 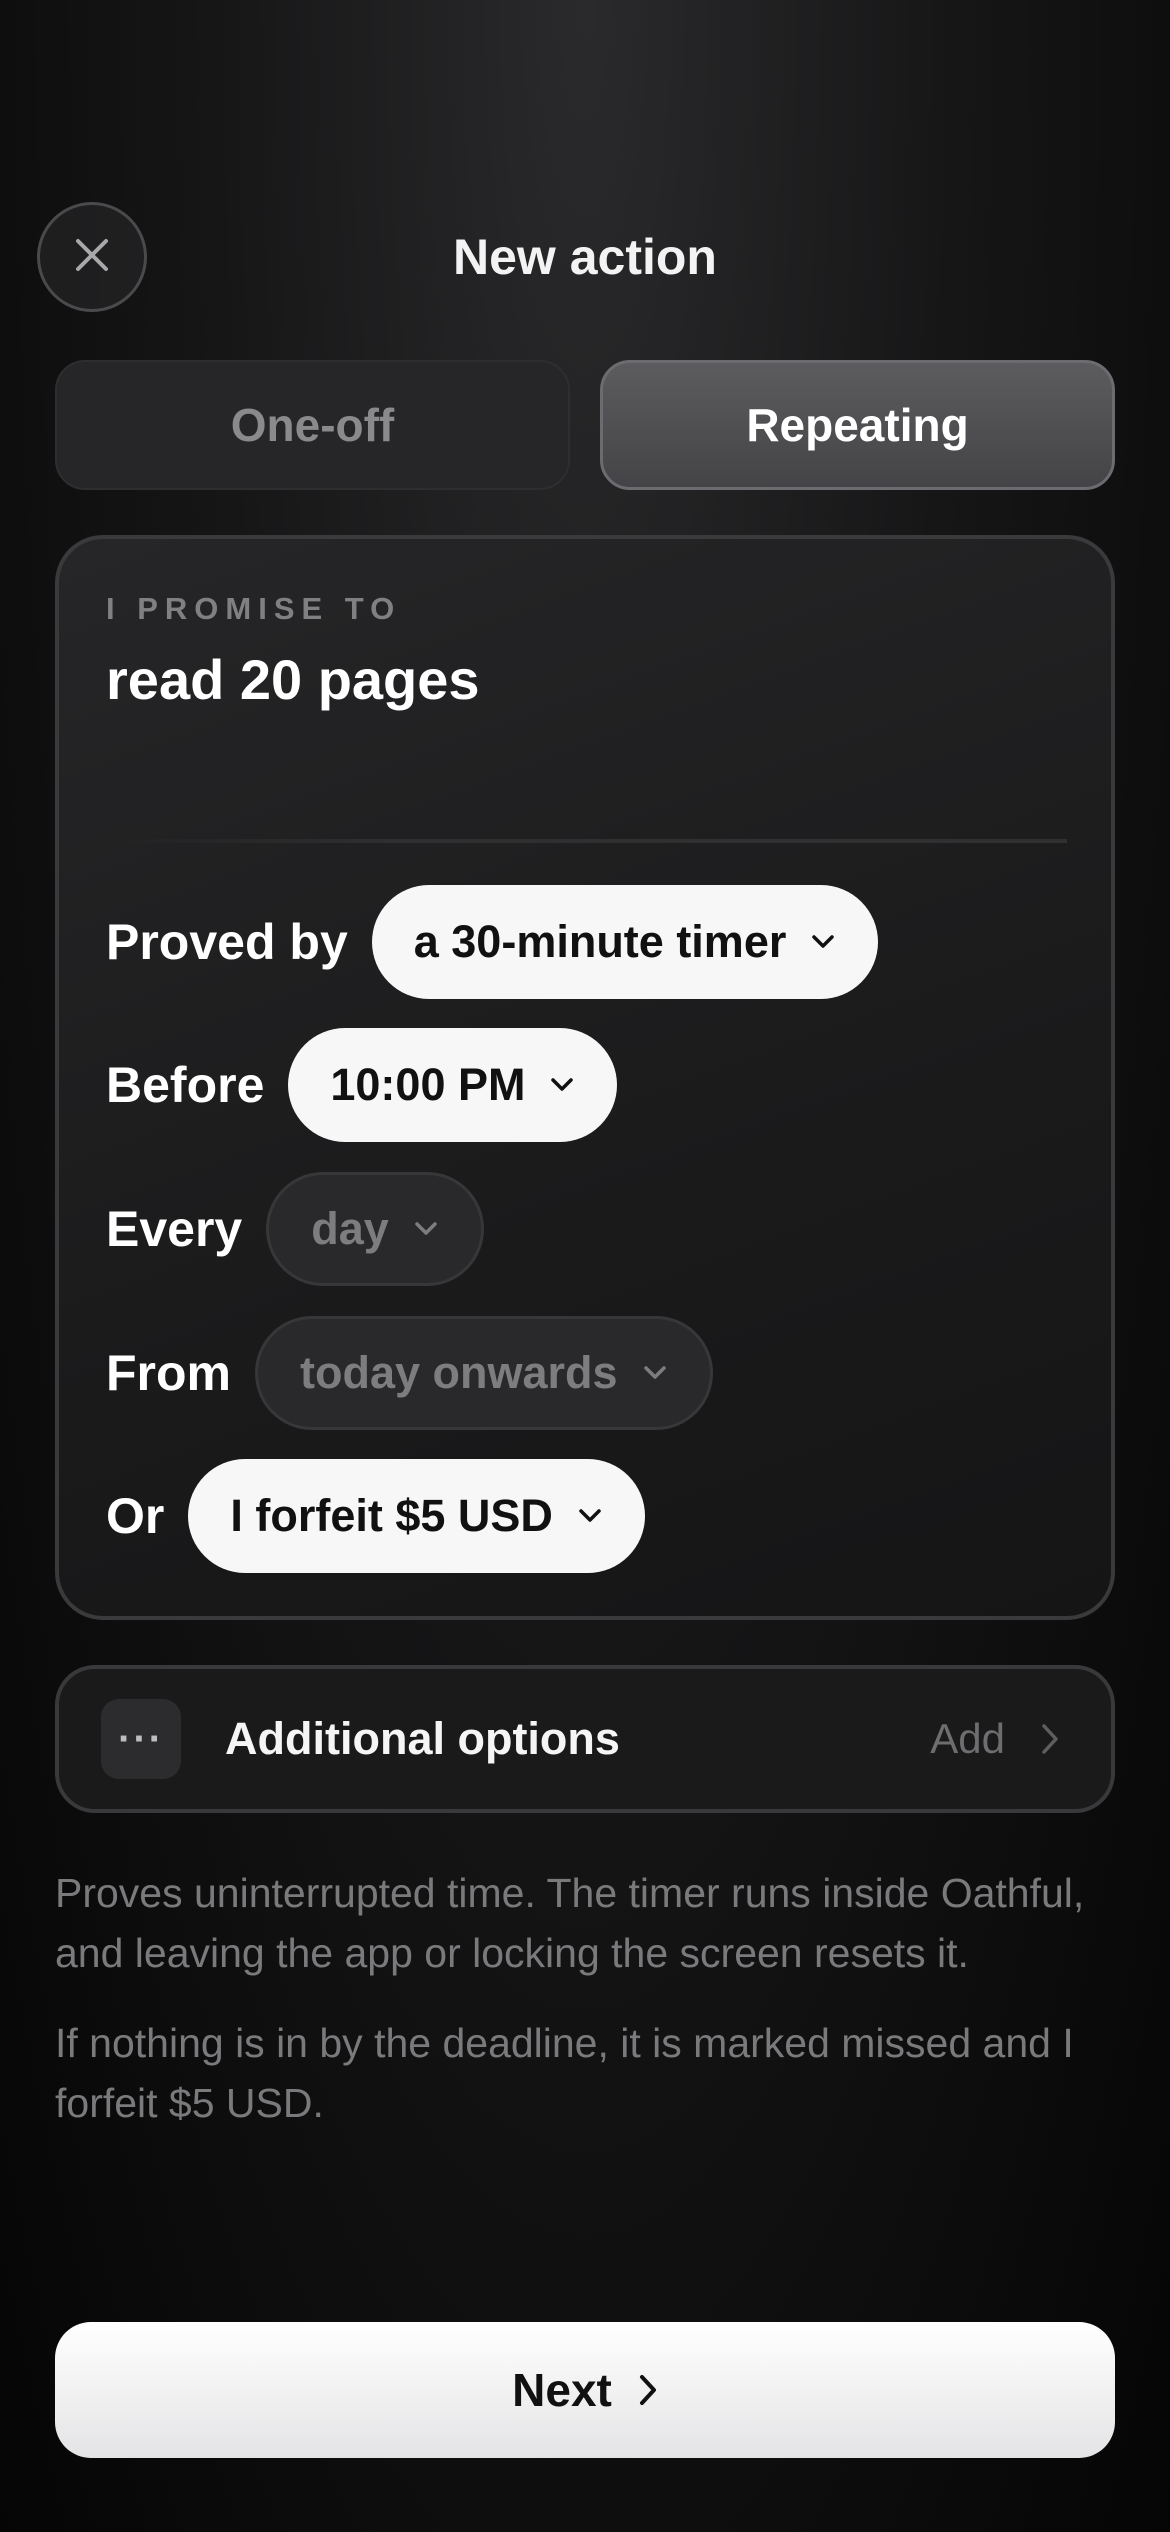 What do you see at coordinates (586, 841) in the screenshot?
I see `divider` at bounding box center [586, 841].